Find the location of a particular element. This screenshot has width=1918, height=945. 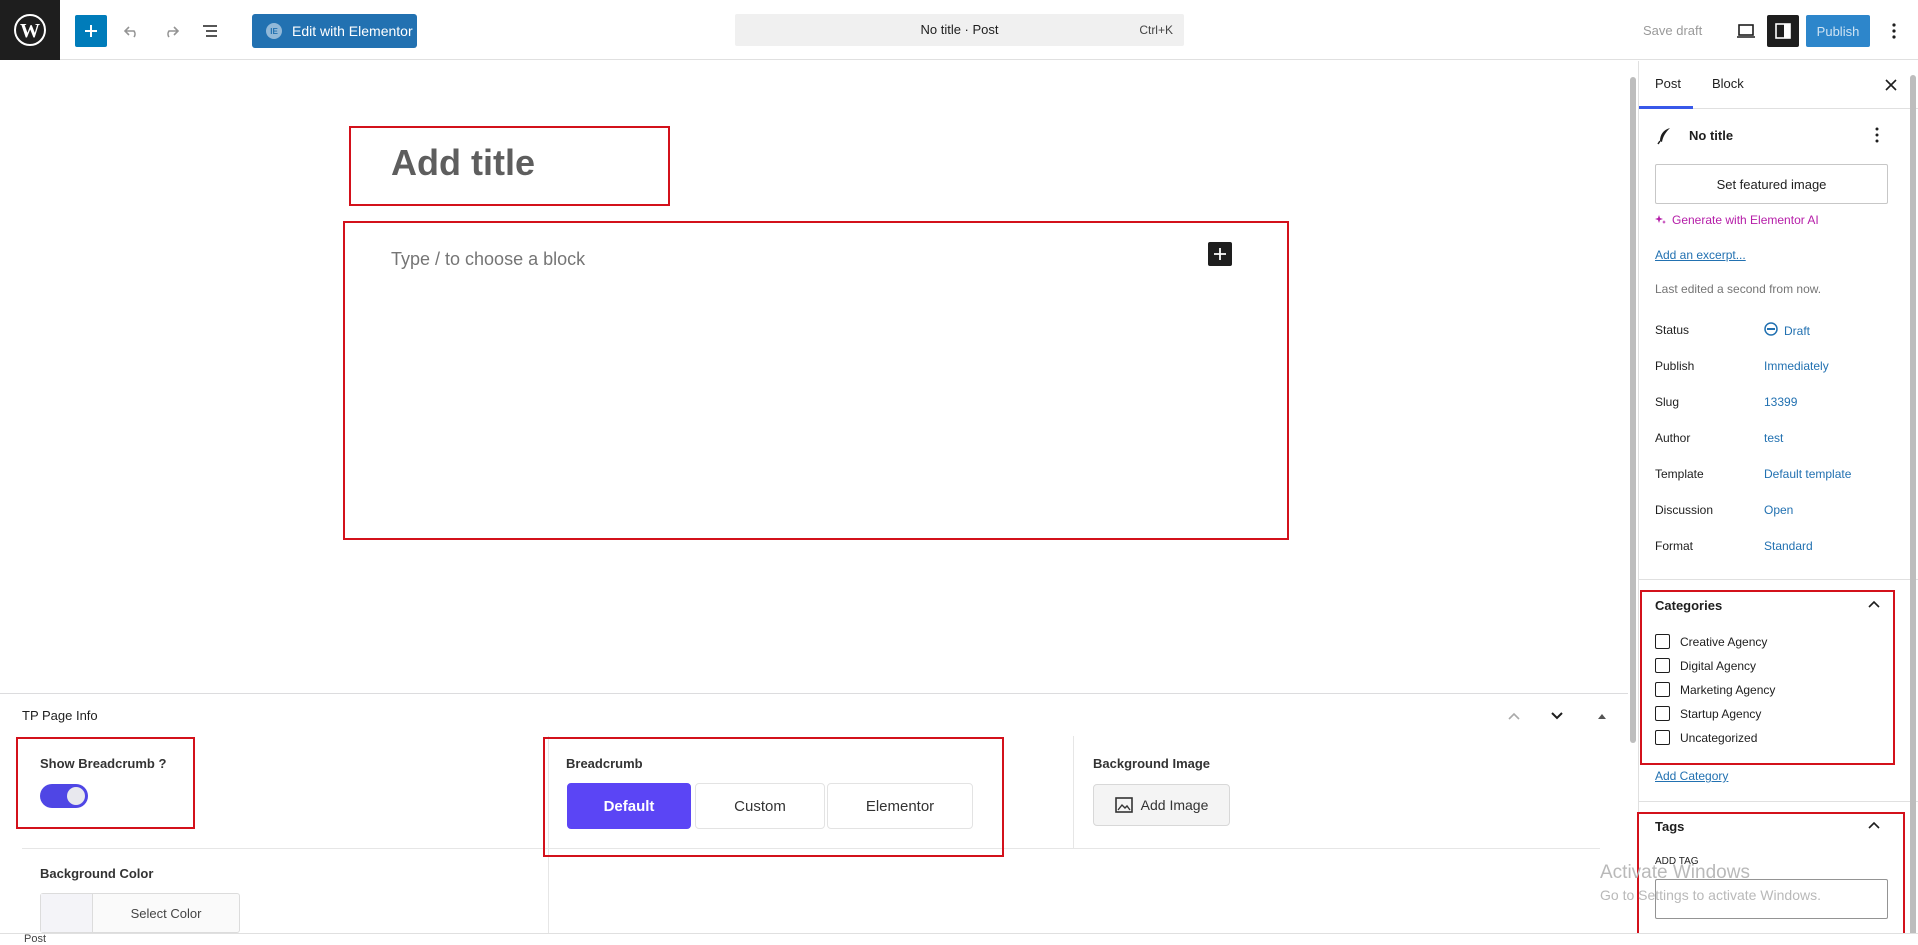

sidebar-scroll-thumb is located at coordinates (1913, 508).